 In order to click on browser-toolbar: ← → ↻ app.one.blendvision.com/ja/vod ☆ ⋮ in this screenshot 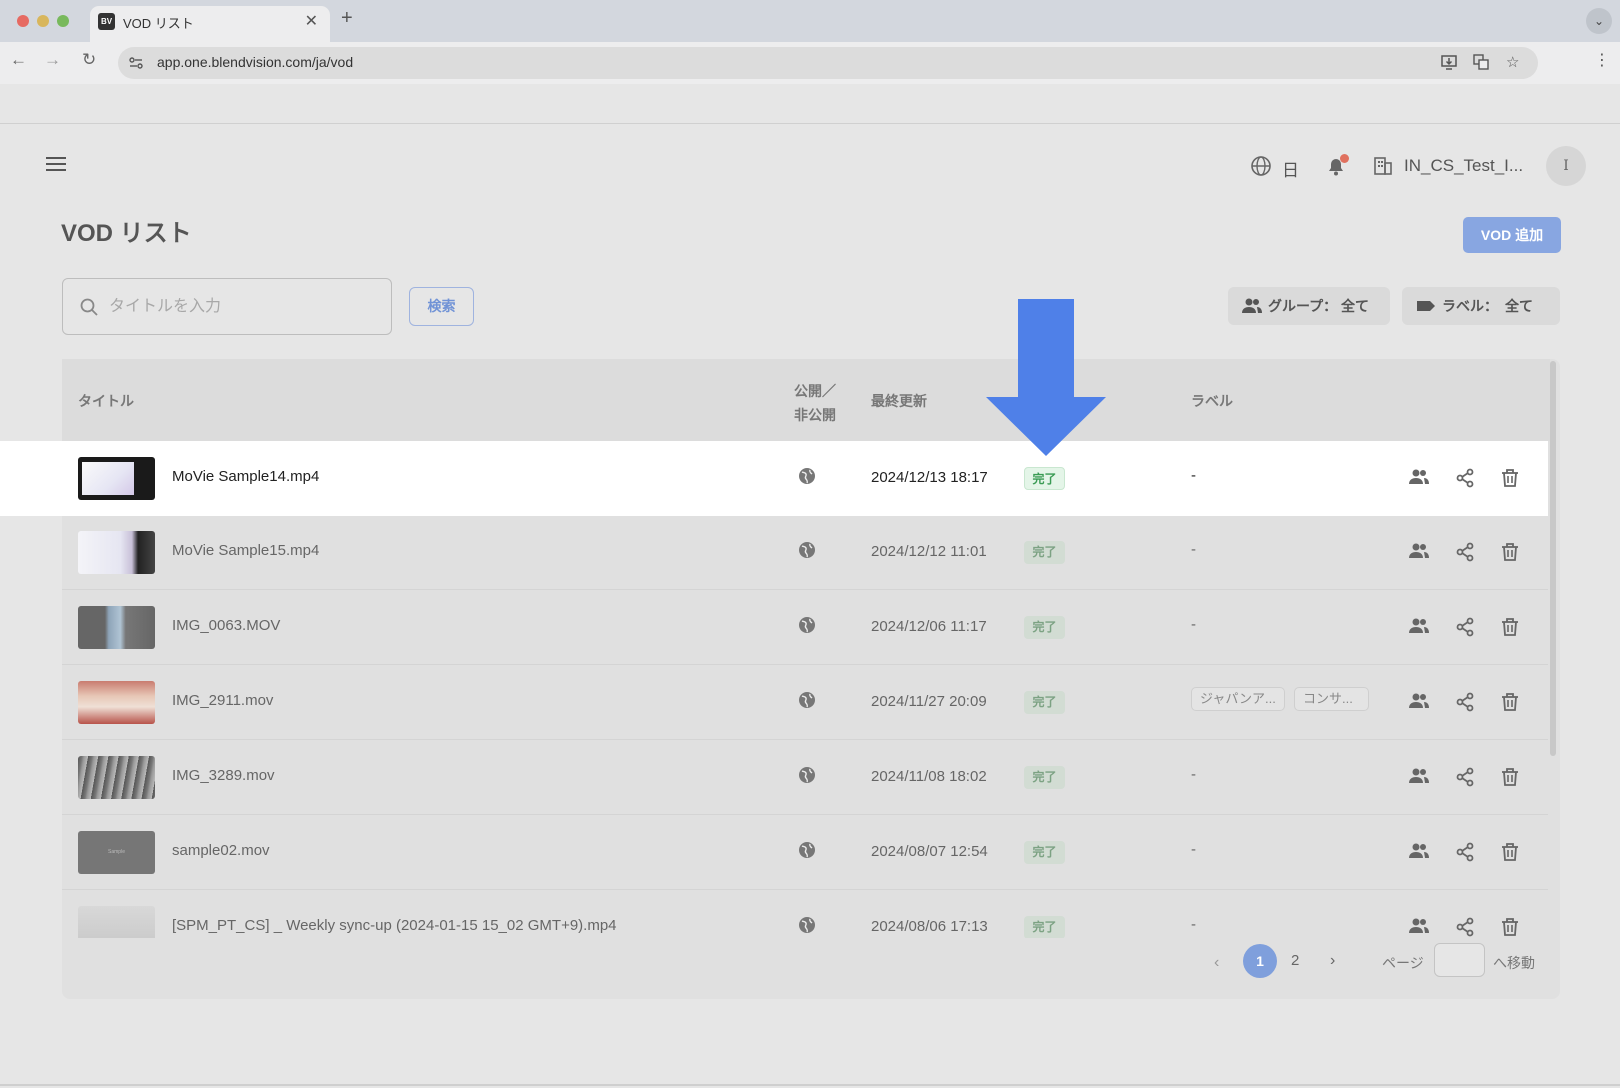, I will do `click(810, 63)`.